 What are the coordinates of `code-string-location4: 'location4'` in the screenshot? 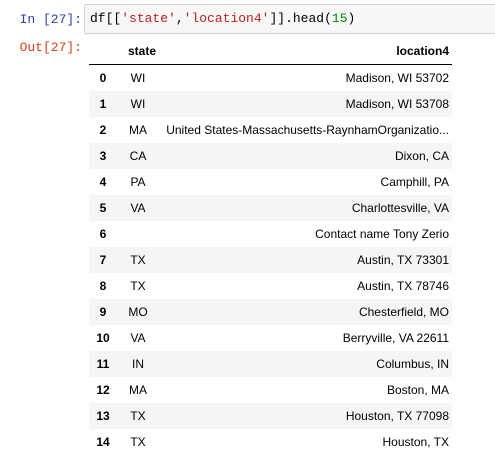 It's located at (226, 18).